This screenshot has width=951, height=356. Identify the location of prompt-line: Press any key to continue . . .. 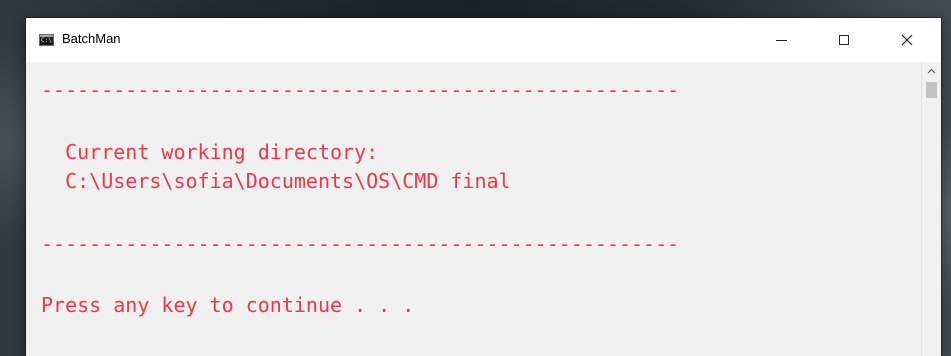
(228, 305).